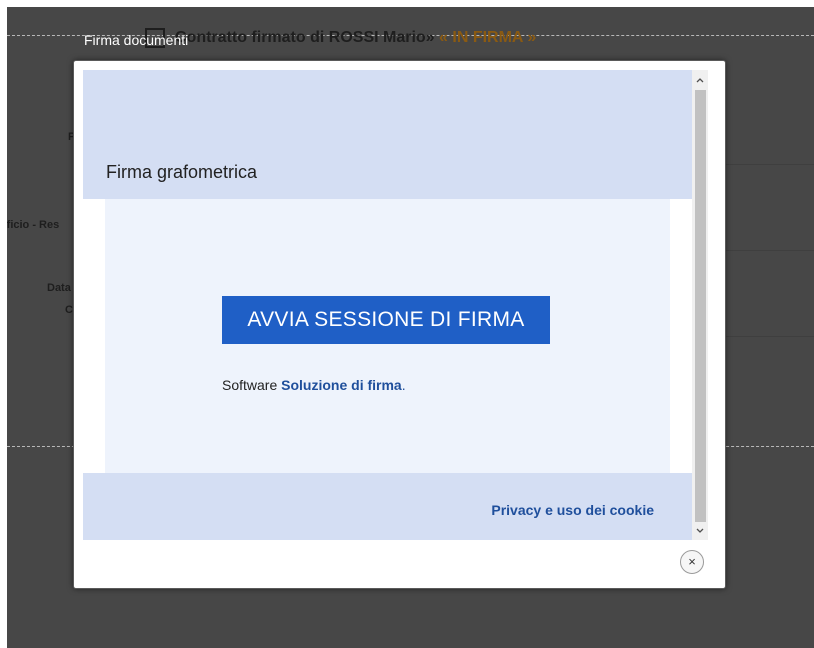 This screenshot has height=648, width=814. What do you see at coordinates (136, 40) in the screenshot?
I see `dialog-title: Firma documenti` at bounding box center [136, 40].